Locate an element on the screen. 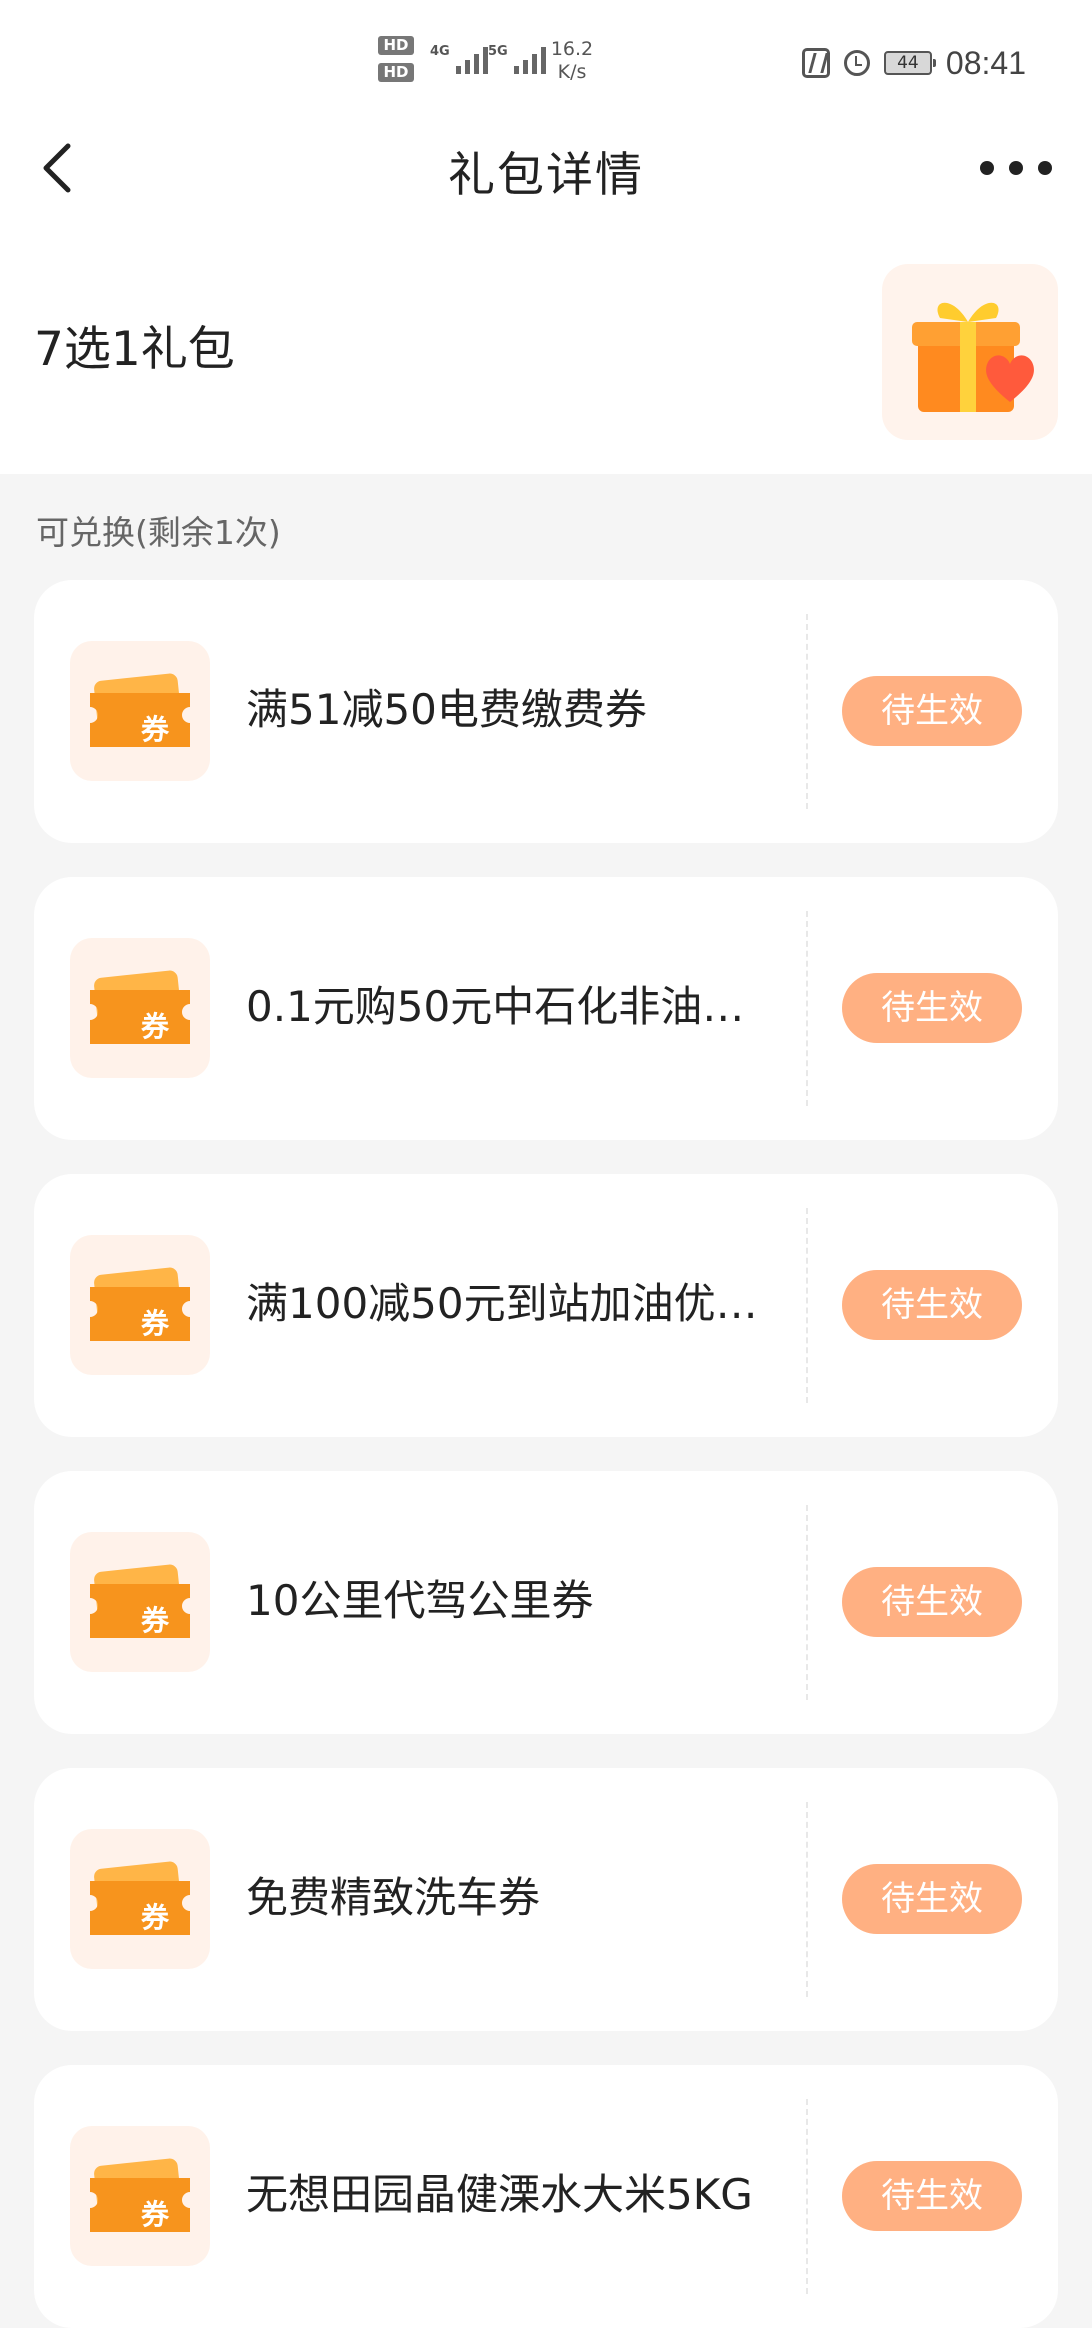 This screenshot has height=2328, width=1092. alarm-icon is located at coordinates (856, 63).